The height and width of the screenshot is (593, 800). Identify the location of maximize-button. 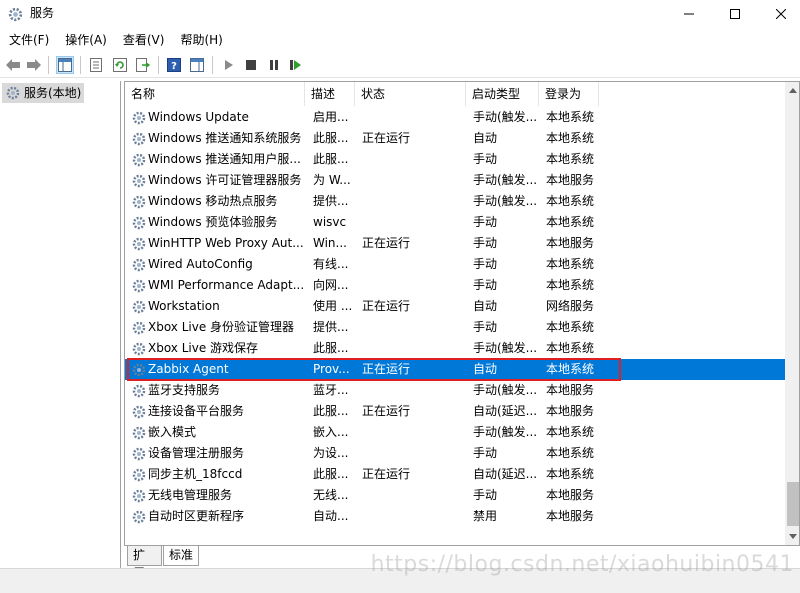
(735, 14).